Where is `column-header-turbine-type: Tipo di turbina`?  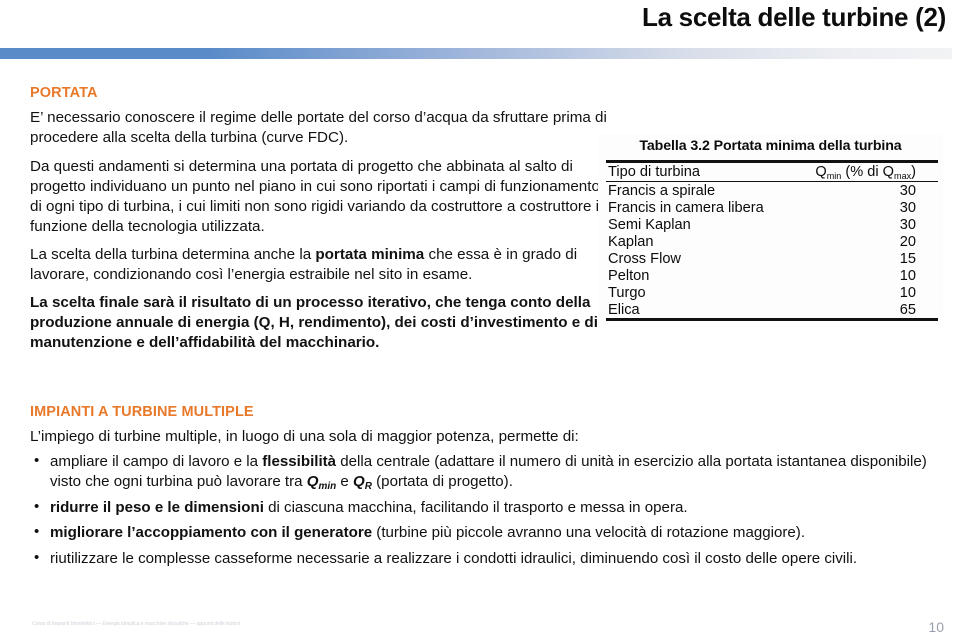
column-header-turbine-type: Tipo di turbina is located at coordinates (699, 171).